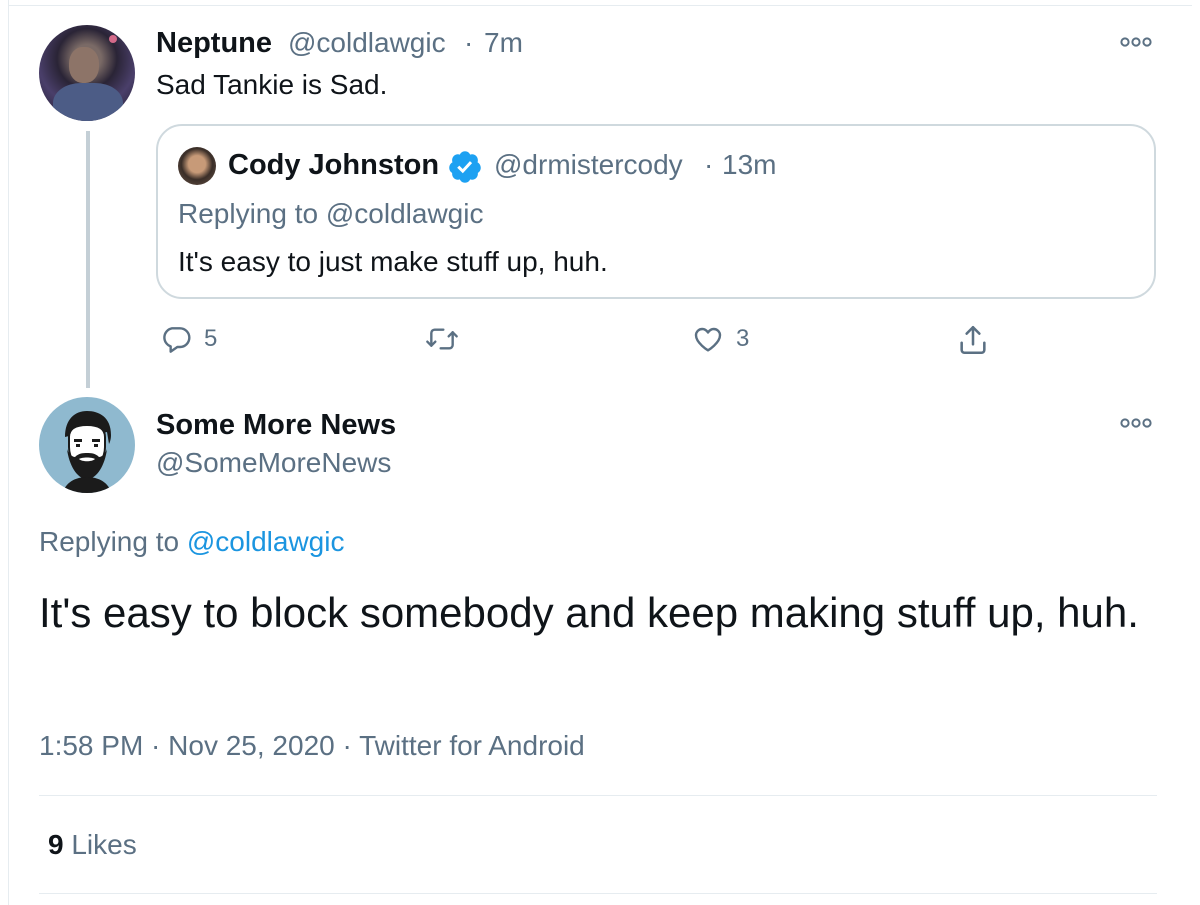 This screenshot has height=905, width=1200. I want to click on parent-time: 7m, so click(503, 43).